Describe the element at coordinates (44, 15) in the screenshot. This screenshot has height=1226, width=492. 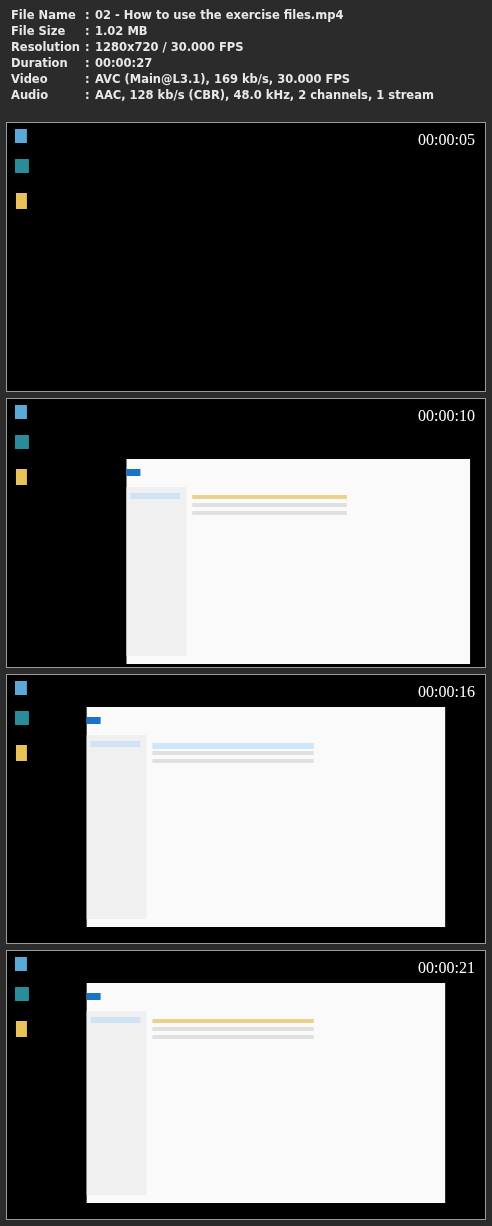
I see `field-label: File Name` at that location.